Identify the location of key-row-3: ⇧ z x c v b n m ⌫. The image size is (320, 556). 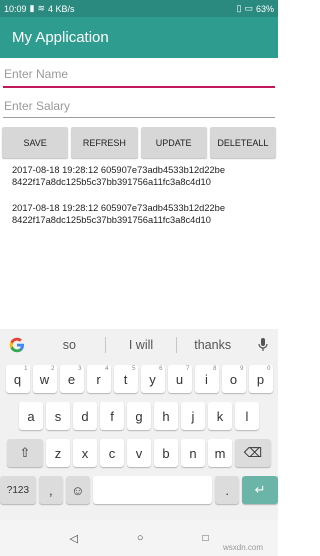
(139, 453).